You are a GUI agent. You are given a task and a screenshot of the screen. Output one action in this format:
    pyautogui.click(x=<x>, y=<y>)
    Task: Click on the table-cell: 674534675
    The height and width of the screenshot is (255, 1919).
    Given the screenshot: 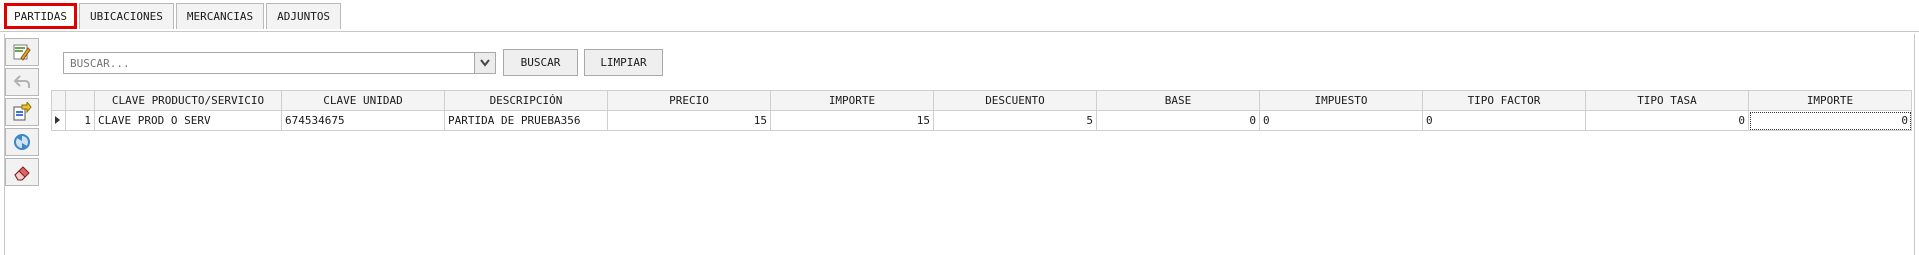 What is the action you would take?
    pyautogui.click(x=363, y=120)
    